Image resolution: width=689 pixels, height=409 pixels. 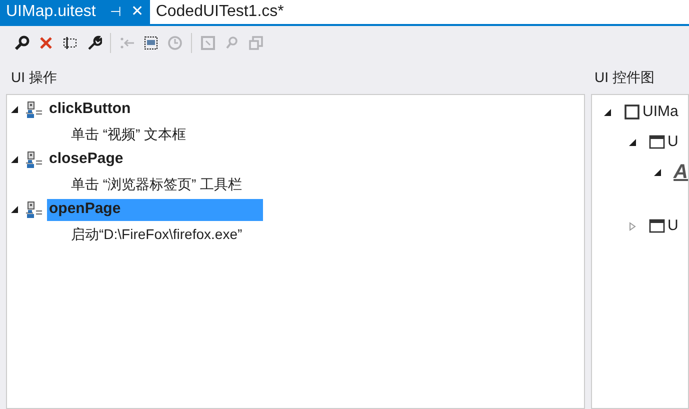 What do you see at coordinates (137, 12) in the screenshot?
I see `close-button: ✕` at bounding box center [137, 12].